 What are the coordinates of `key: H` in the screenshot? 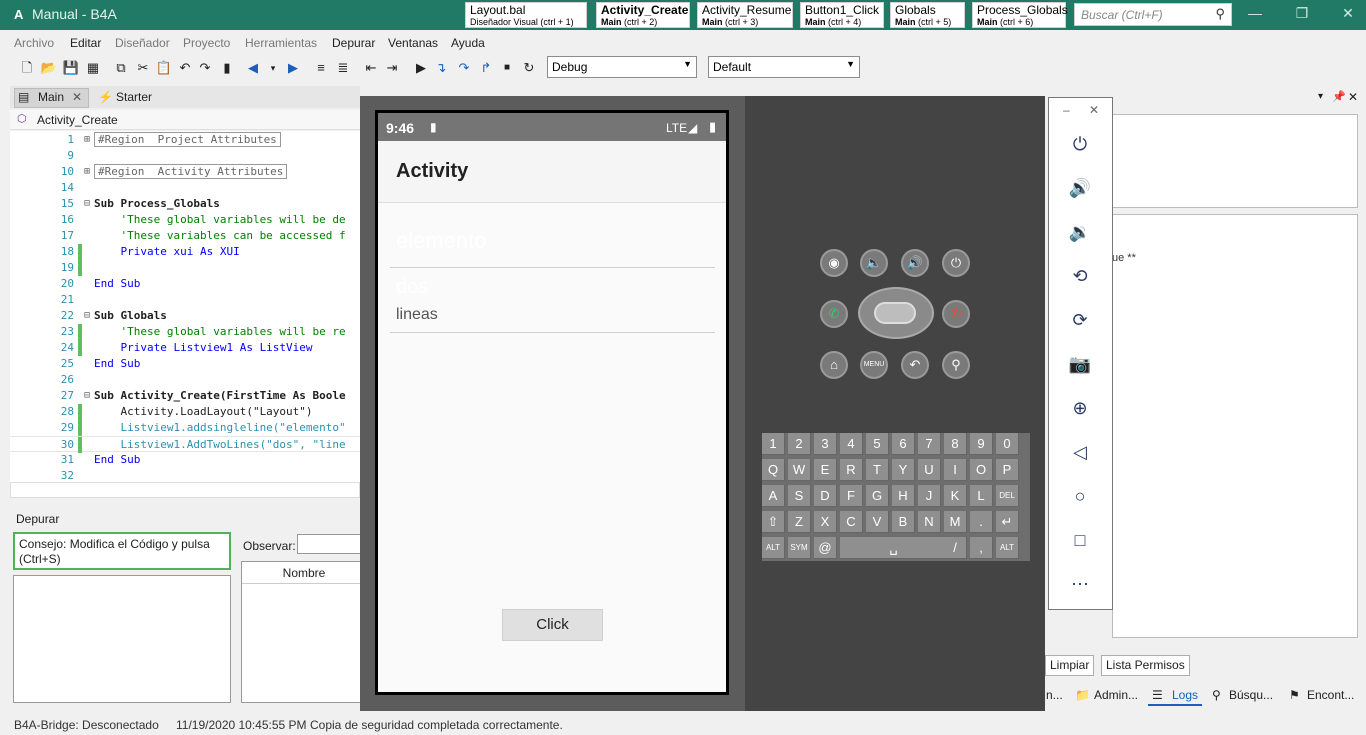 It's located at (903, 496).